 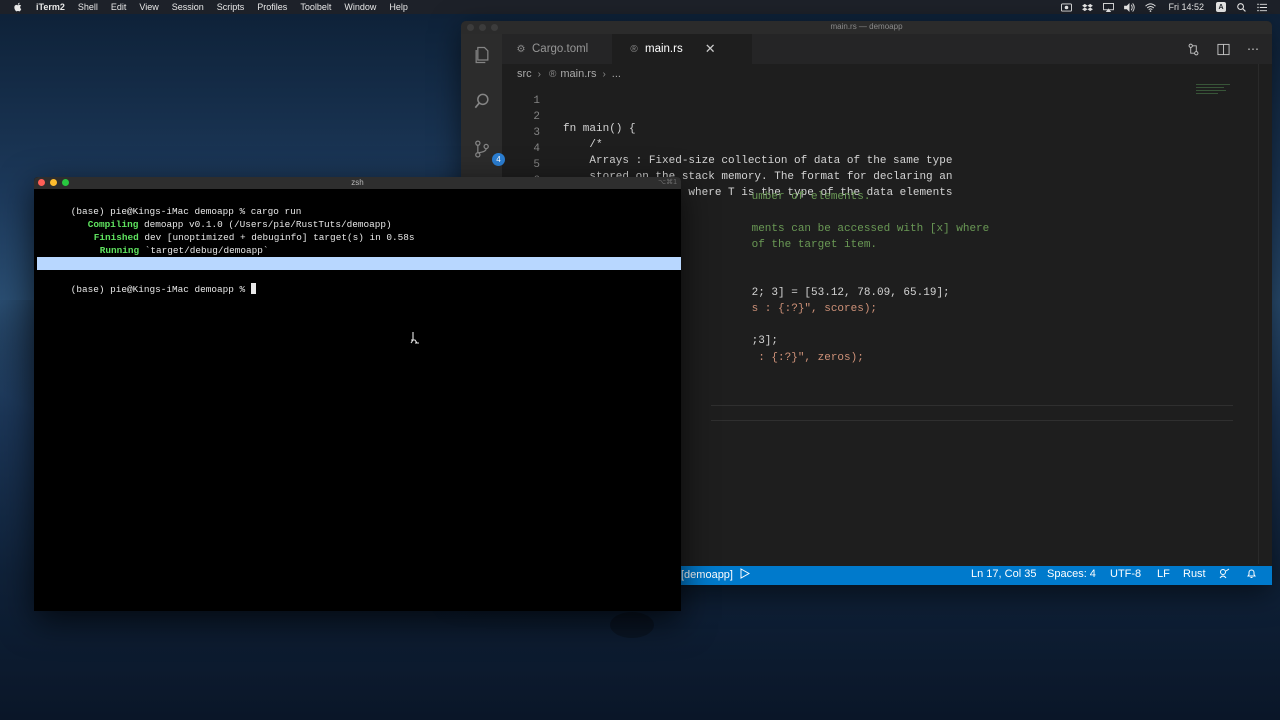 I want to click on terminal-line: (base) pie@Kings-iMac demoapp %, so click(x=146, y=282).